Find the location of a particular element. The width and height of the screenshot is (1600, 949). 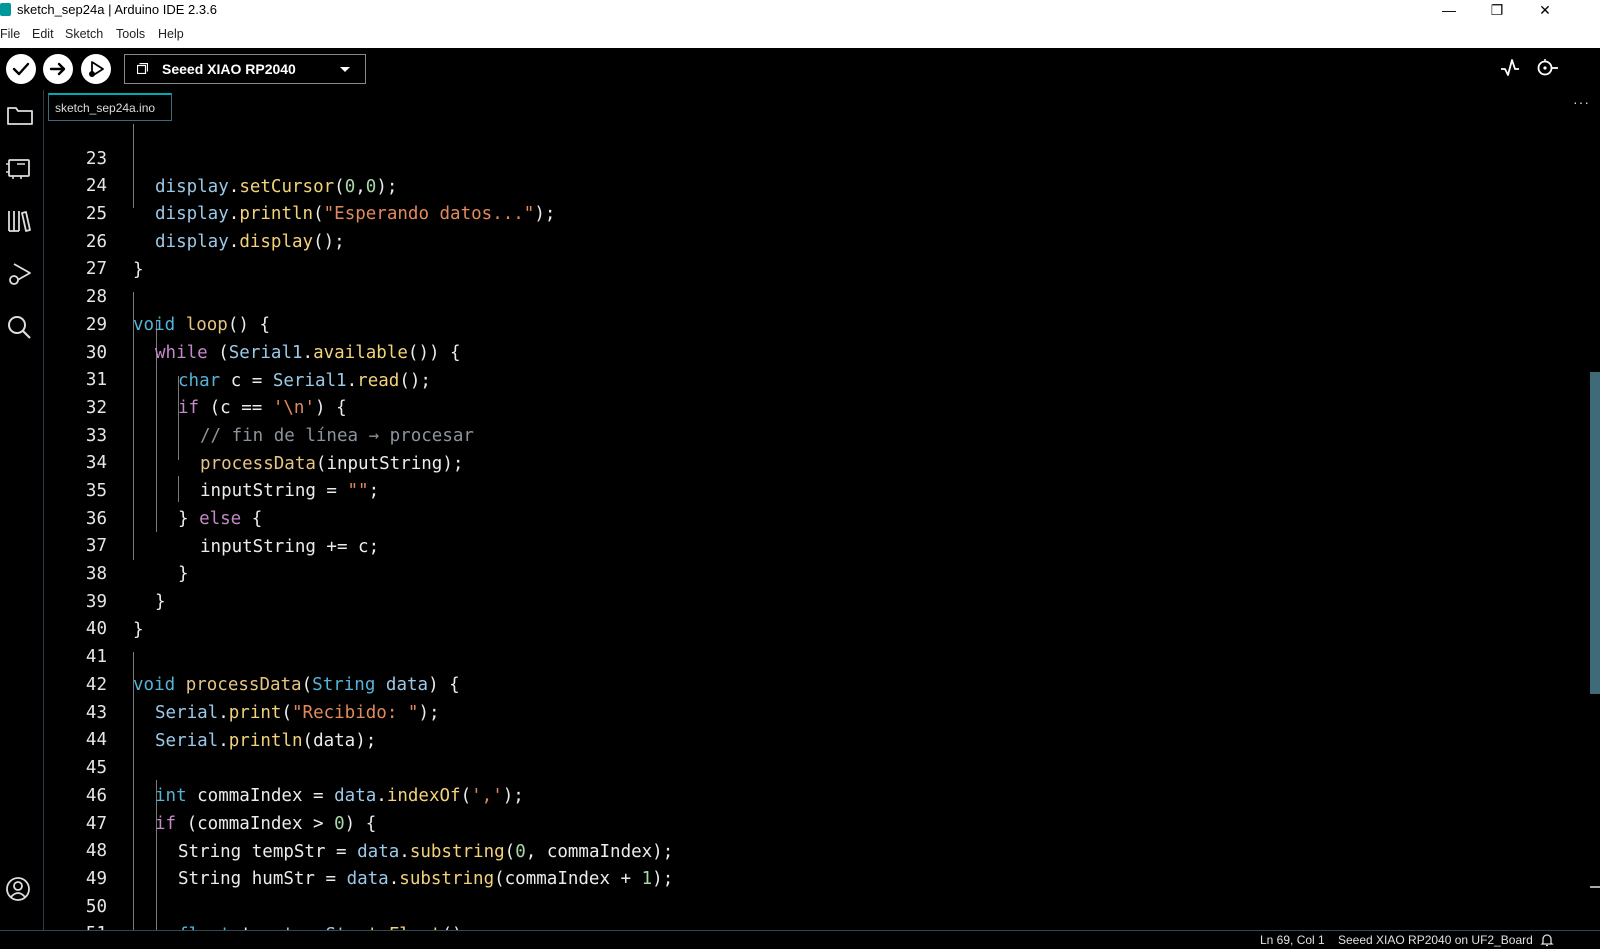

sketchbook-button is located at coordinates (20, 115).